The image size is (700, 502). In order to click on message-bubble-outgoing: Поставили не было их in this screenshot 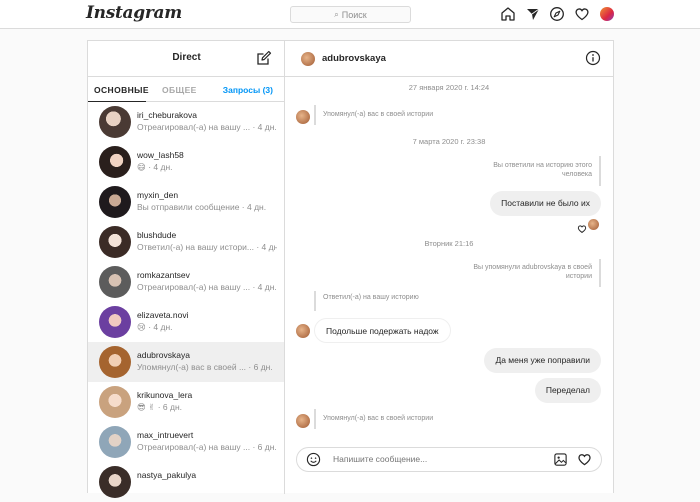, I will do `click(545, 203)`.